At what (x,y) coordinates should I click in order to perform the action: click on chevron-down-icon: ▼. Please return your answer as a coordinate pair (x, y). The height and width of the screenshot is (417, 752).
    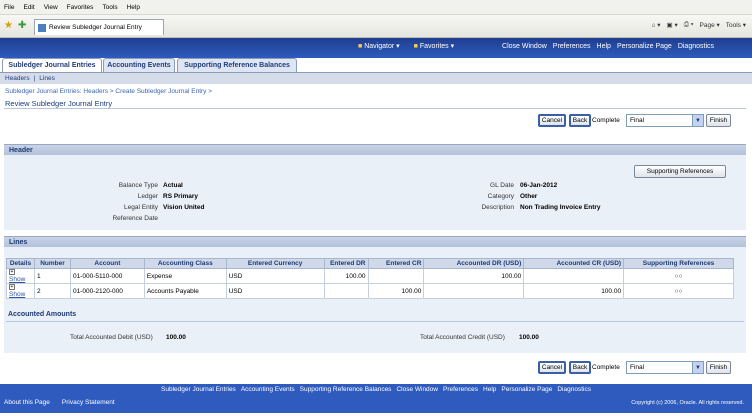
    Looking at the image, I should click on (697, 367).